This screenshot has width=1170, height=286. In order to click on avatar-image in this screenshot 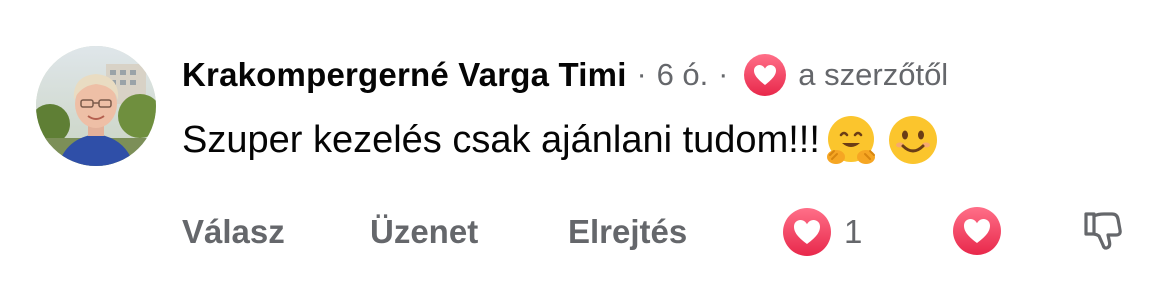, I will do `click(96, 106)`.